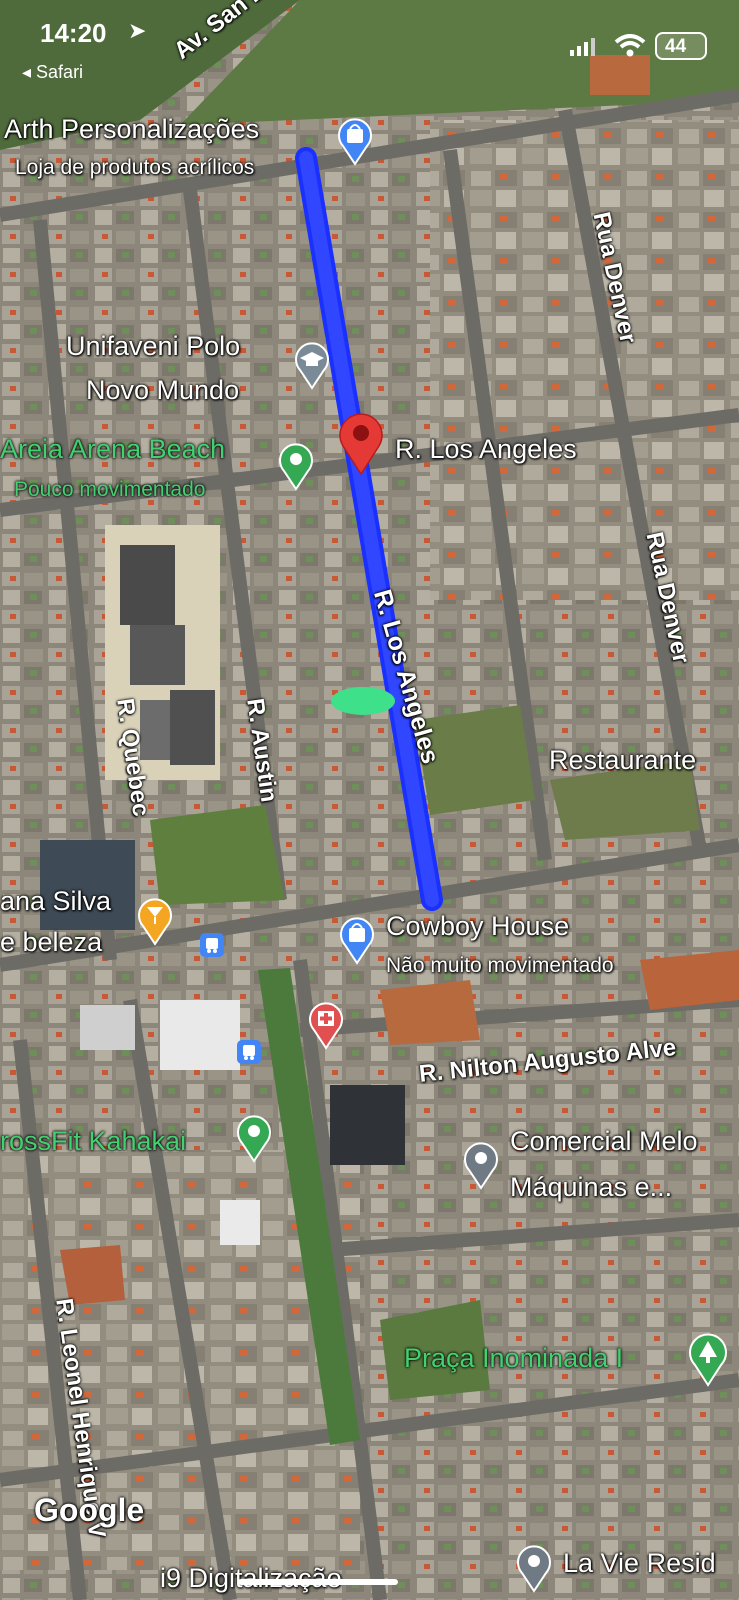 The width and height of the screenshot is (739, 1600). What do you see at coordinates (93, 1141) in the screenshot?
I see `place-crossfit: rossFit Kahakai` at bounding box center [93, 1141].